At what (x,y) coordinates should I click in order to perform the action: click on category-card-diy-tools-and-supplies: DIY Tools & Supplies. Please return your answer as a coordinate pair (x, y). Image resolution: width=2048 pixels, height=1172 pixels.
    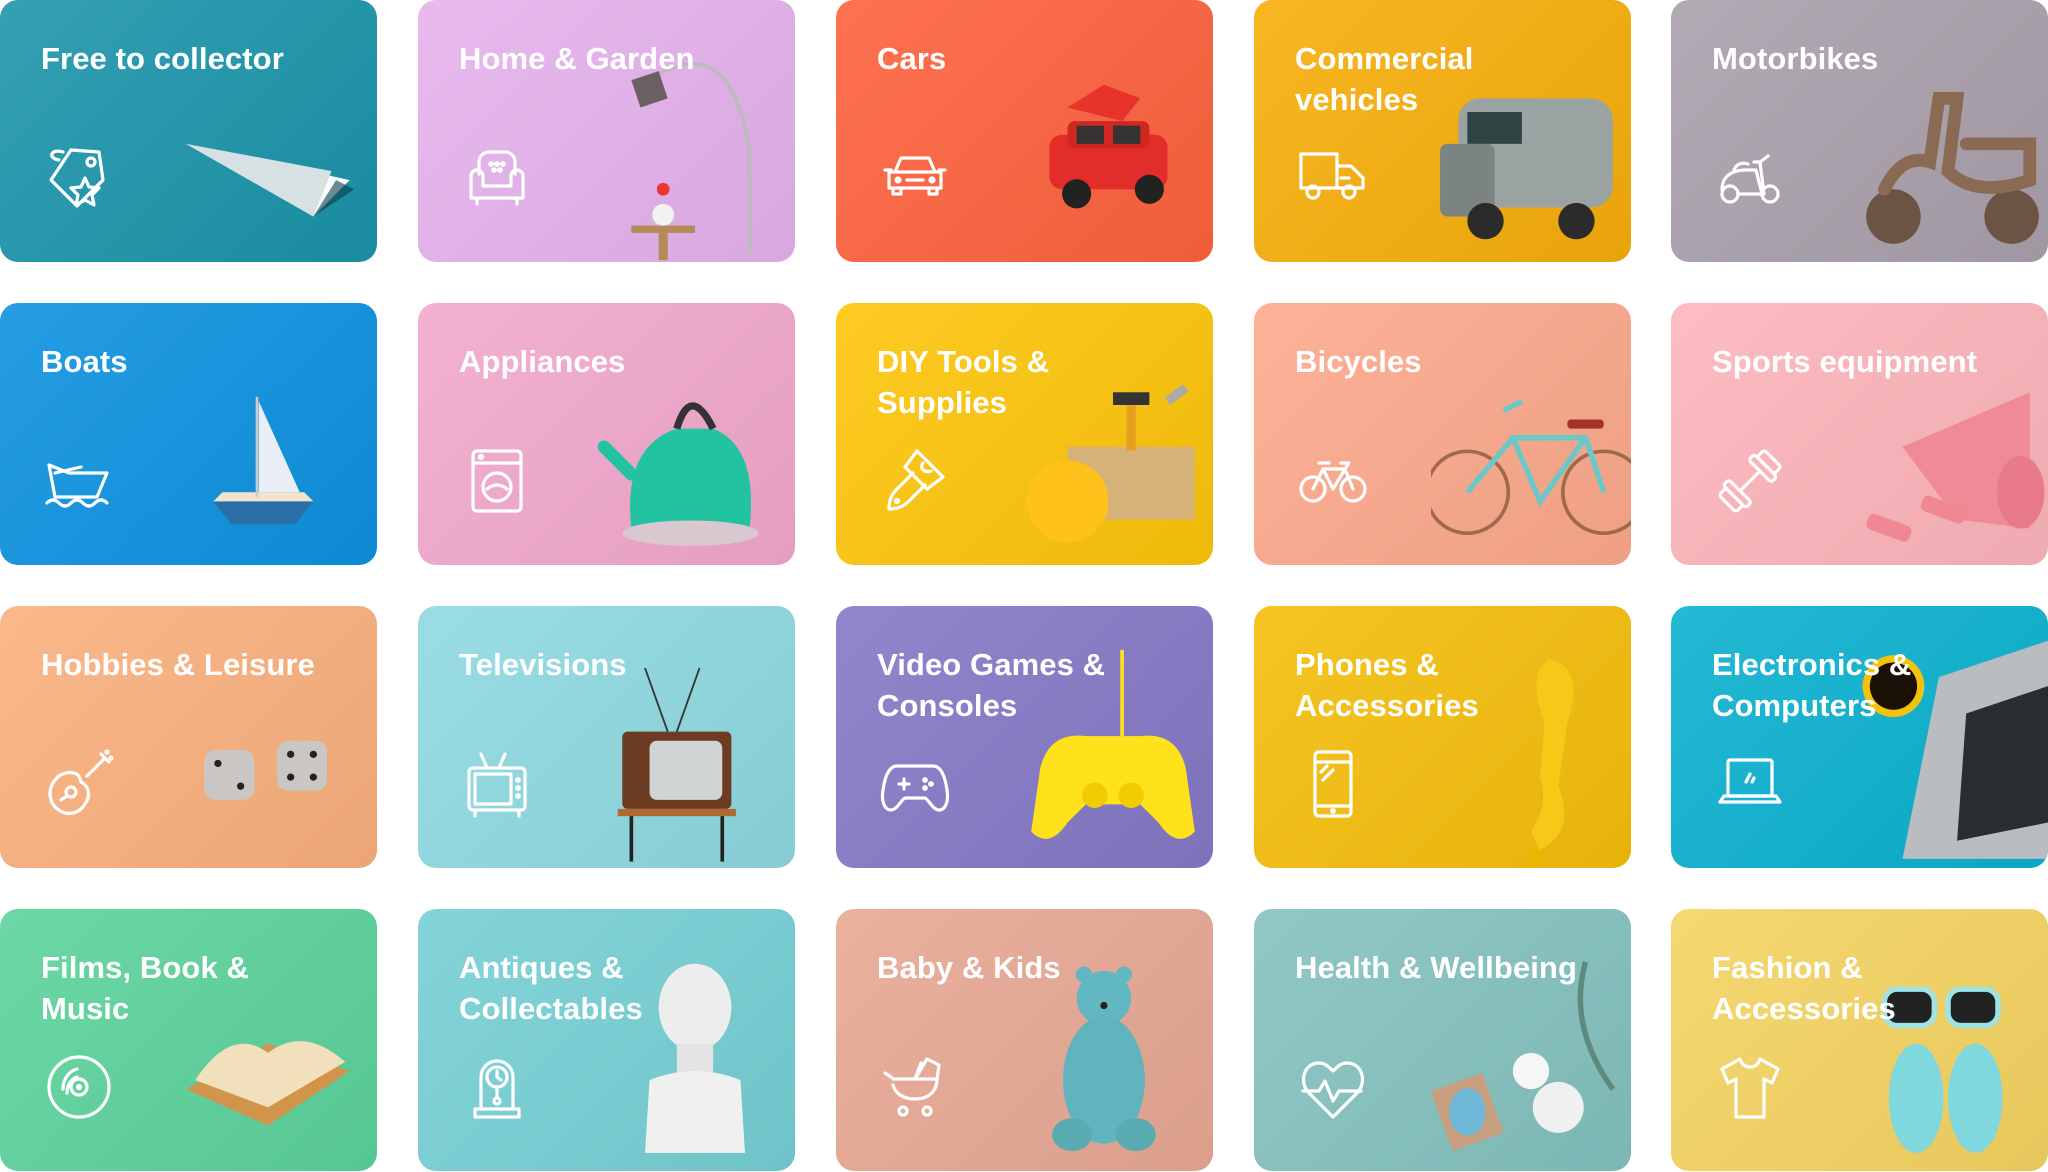
    Looking at the image, I should click on (1024, 434).